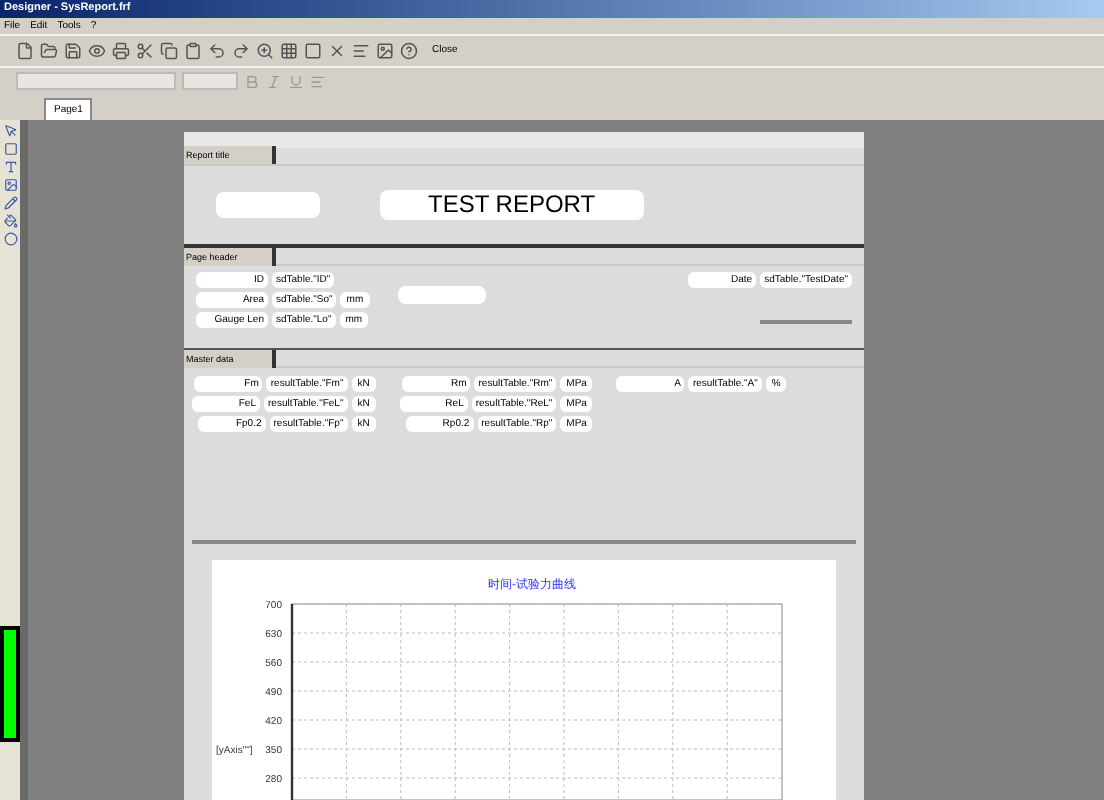 This screenshot has height=800, width=1104. Describe the element at coordinates (10, 684) in the screenshot. I see `highlight-bar` at that location.